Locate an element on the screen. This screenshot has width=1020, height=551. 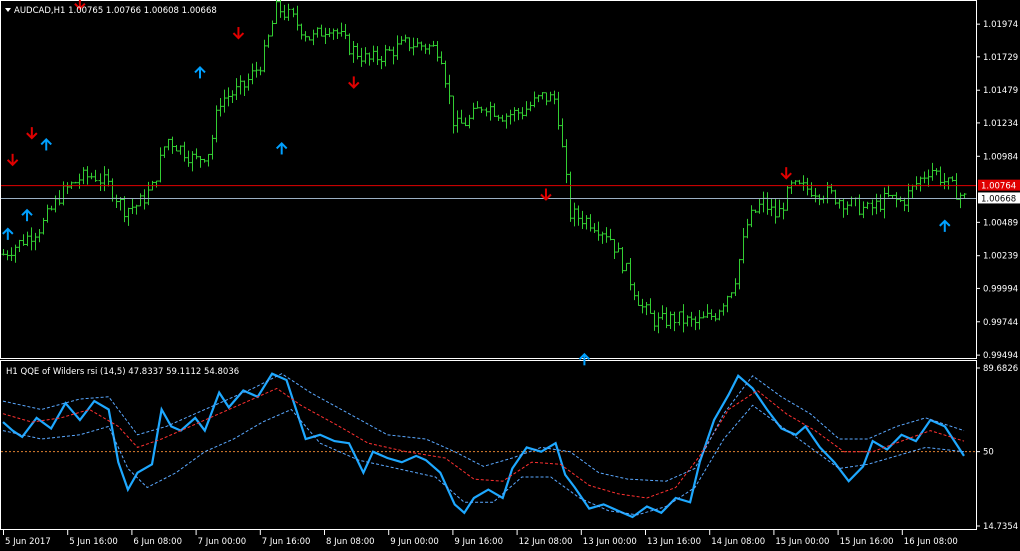
price-tick-label: 1.00239 is located at coordinates (1000, 257).